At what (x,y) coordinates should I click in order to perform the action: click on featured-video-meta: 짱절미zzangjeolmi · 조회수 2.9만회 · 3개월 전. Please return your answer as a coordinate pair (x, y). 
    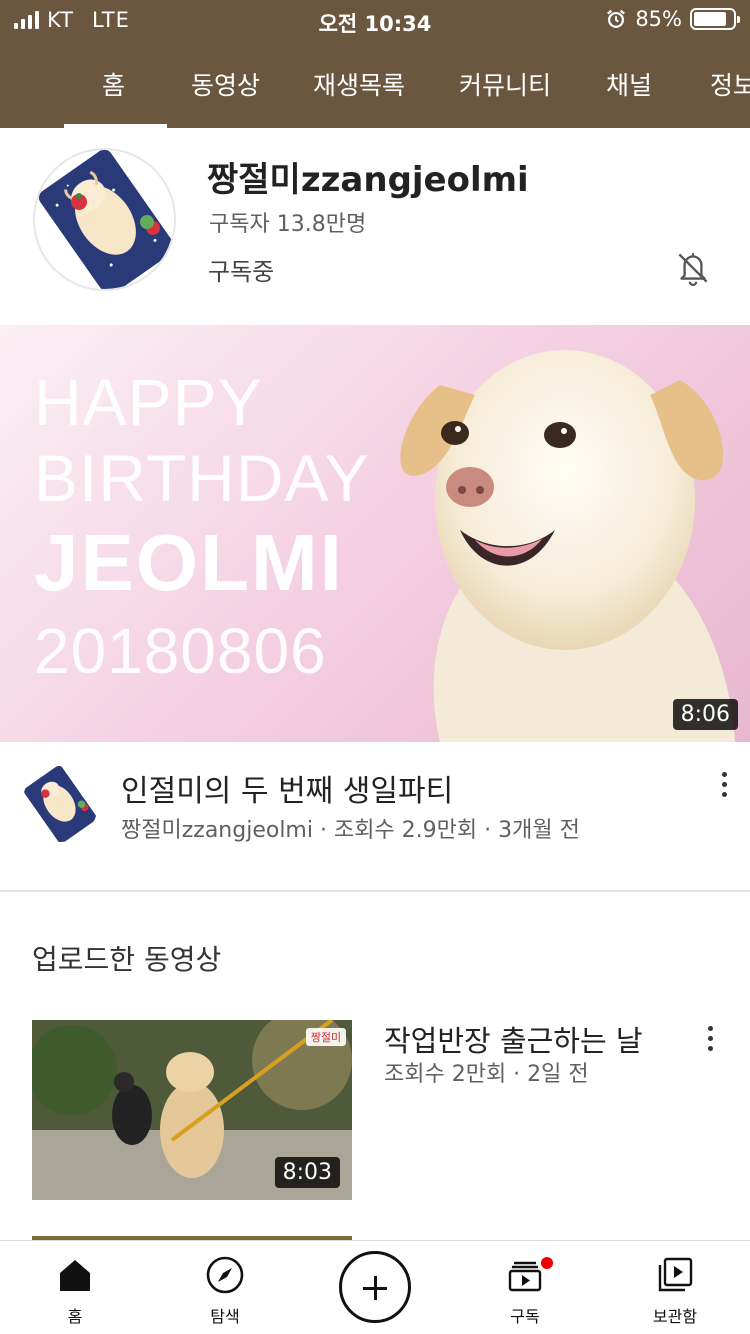
    Looking at the image, I should click on (350, 830).